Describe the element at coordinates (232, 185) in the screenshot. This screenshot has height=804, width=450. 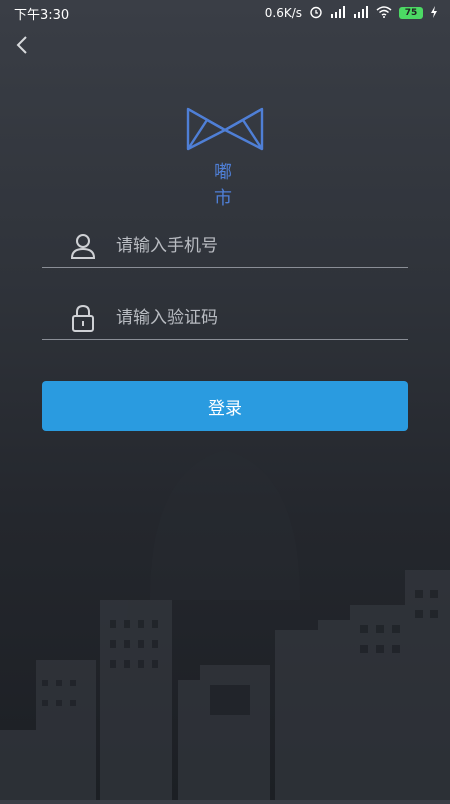
I see `brand-name: 嘟 市` at that location.